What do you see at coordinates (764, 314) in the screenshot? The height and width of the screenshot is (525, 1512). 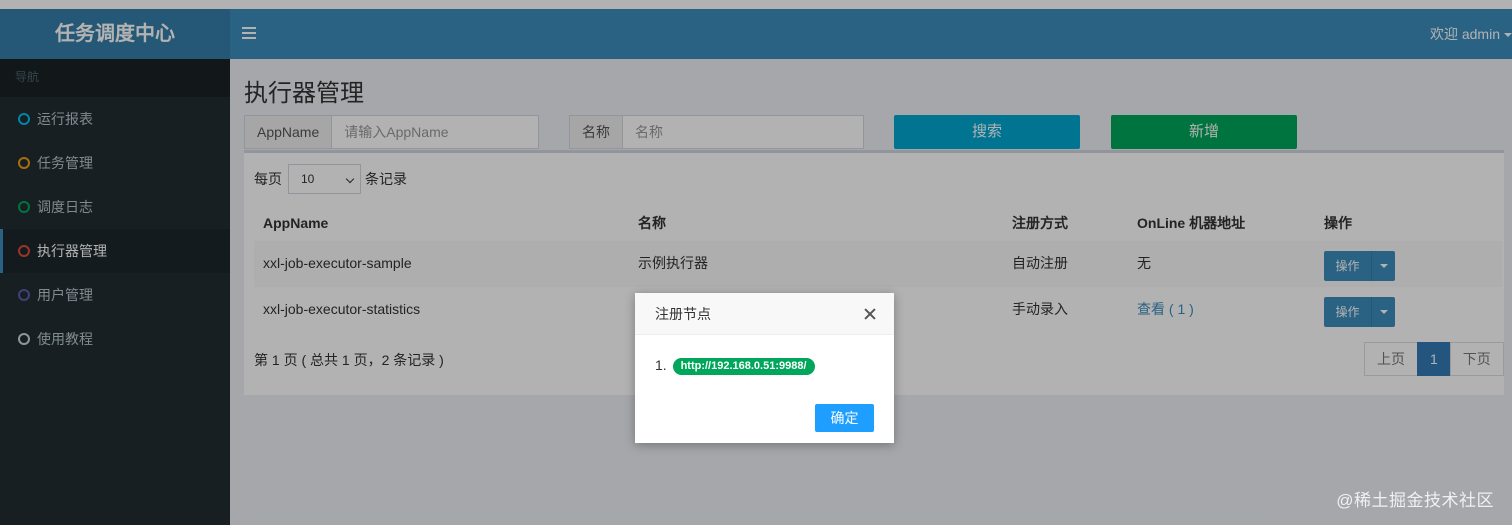 I see `dialog-header: 注册节点` at bounding box center [764, 314].